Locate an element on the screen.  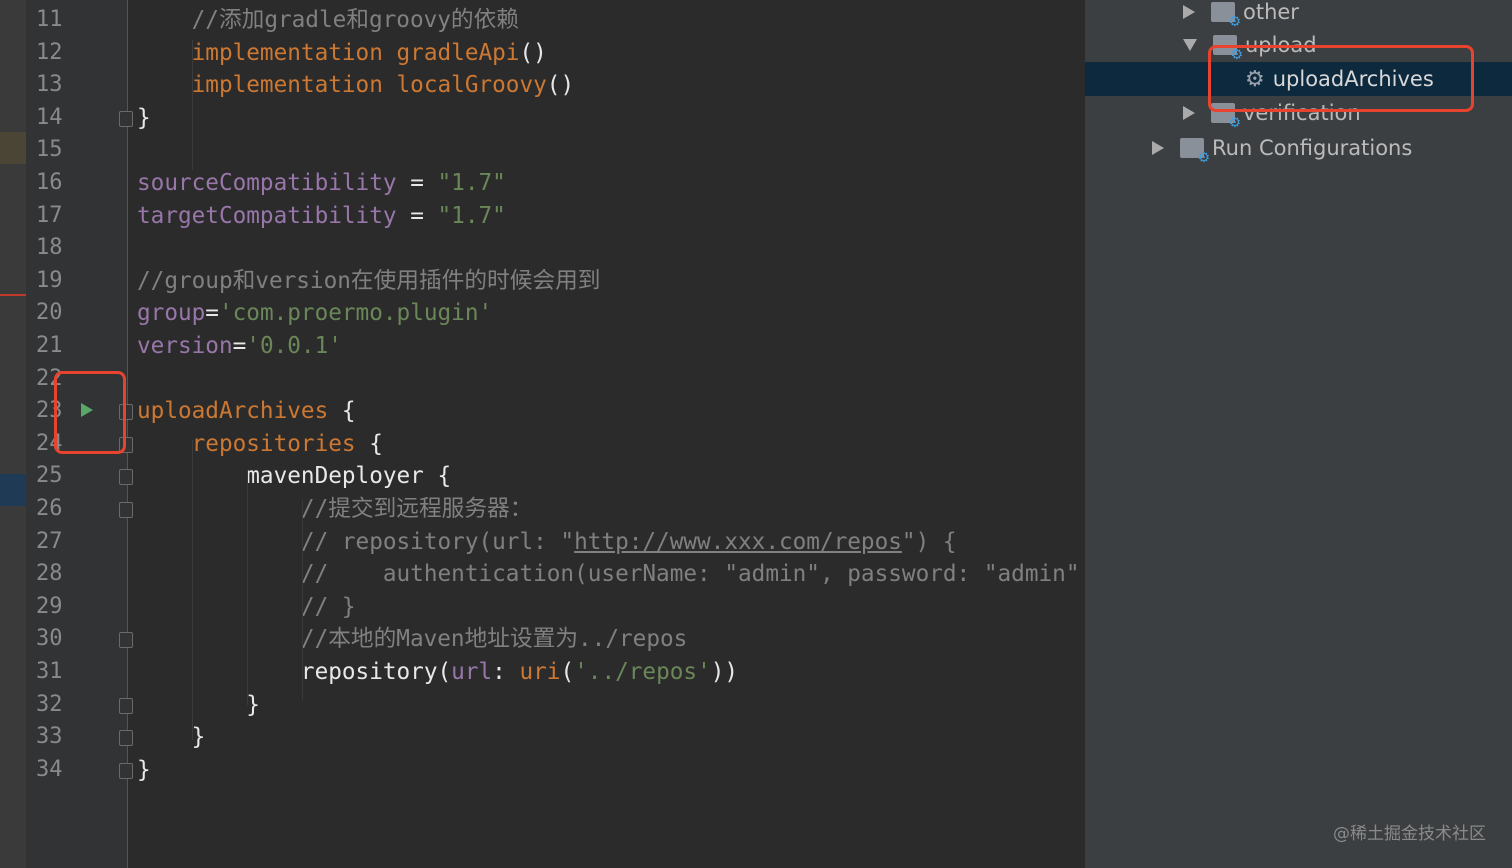
code-line: version='0.0.1' is located at coordinates (239, 346).